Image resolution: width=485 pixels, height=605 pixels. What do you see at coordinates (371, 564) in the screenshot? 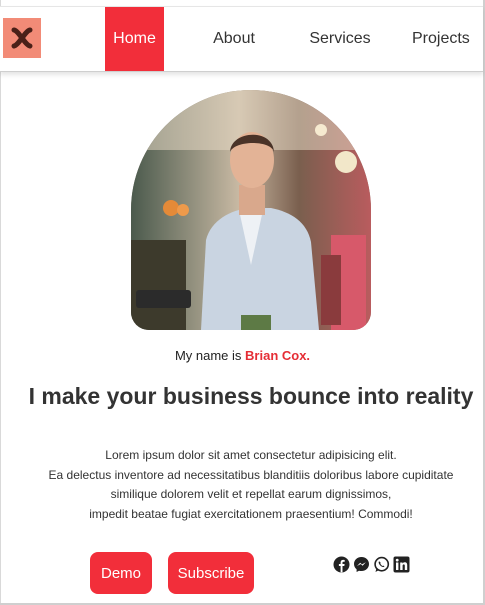
I see `social-links` at bounding box center [371, 564].